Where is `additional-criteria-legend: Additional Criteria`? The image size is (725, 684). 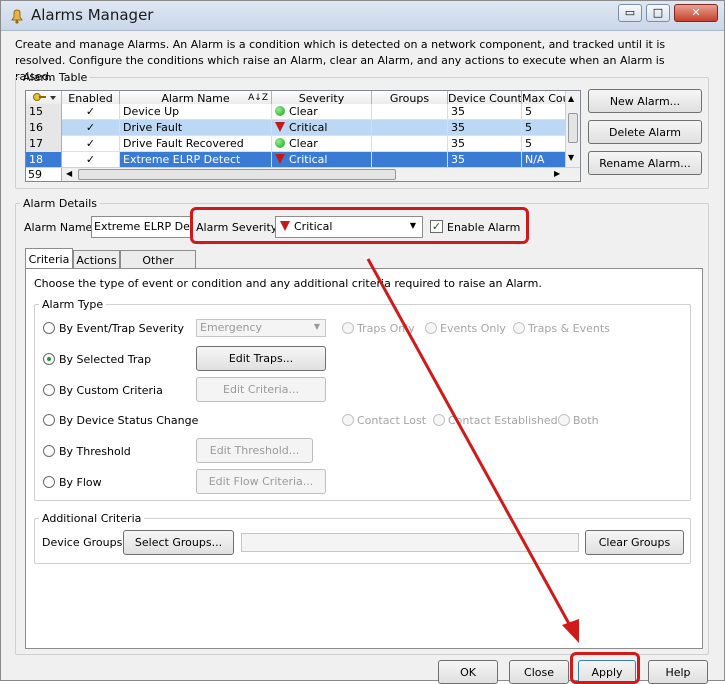
additional-criteria-legend: Additional Criteria is located at coordinates (92, 518).